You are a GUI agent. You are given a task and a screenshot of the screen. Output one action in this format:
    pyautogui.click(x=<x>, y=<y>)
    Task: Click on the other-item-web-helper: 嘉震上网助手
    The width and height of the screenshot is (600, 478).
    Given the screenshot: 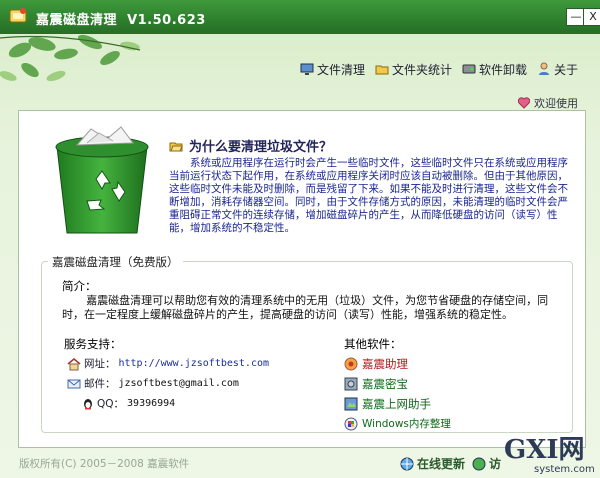 What is the action you would take?
    pyautogui.click(x=387, y=404)
    